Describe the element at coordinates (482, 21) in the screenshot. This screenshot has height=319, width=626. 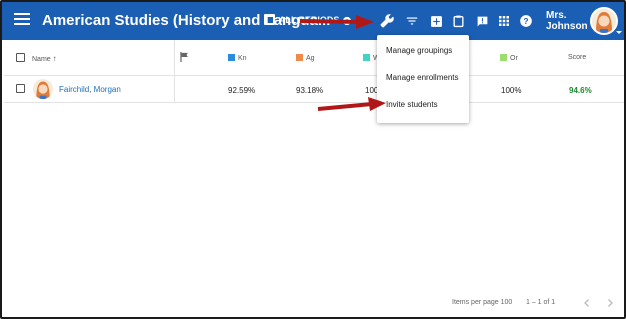
I see `alert-icon` at that location.